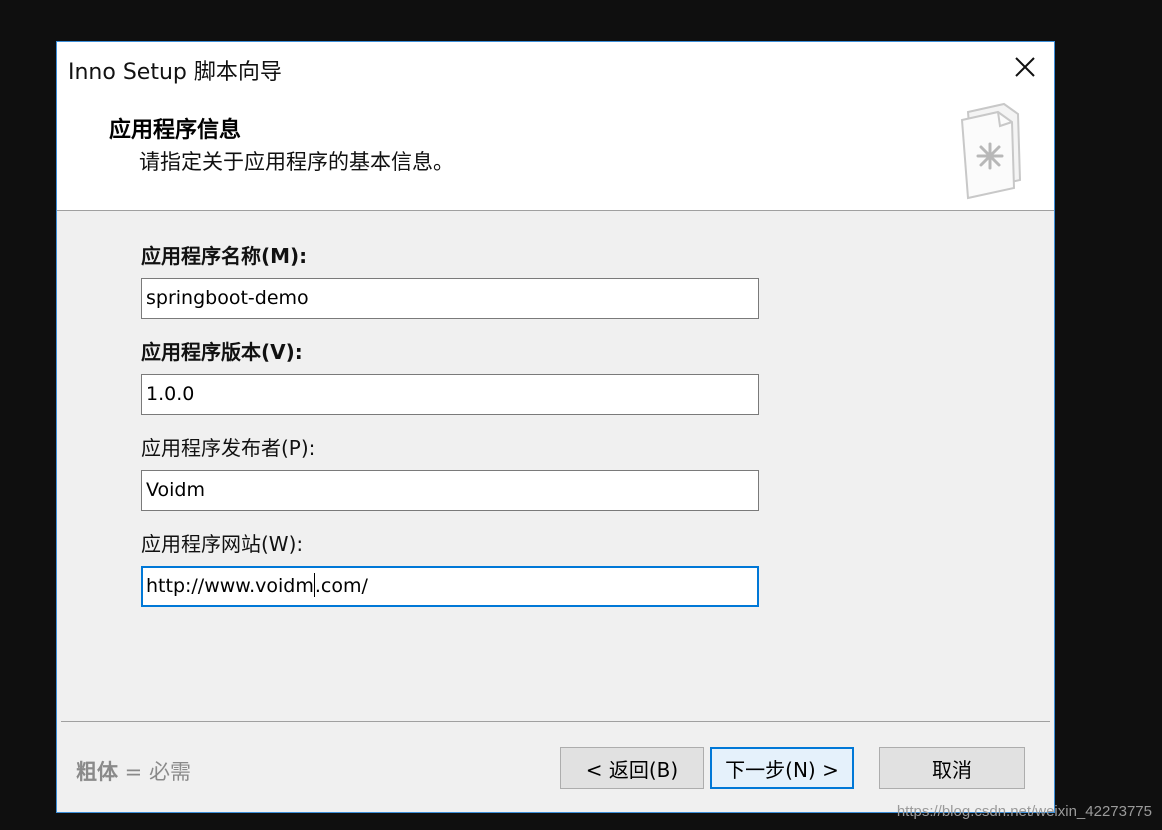  Describe the element at coordinates (224, 256) in the screenshot. I see `app-name-label: 应用程序名称(M):` at that location.